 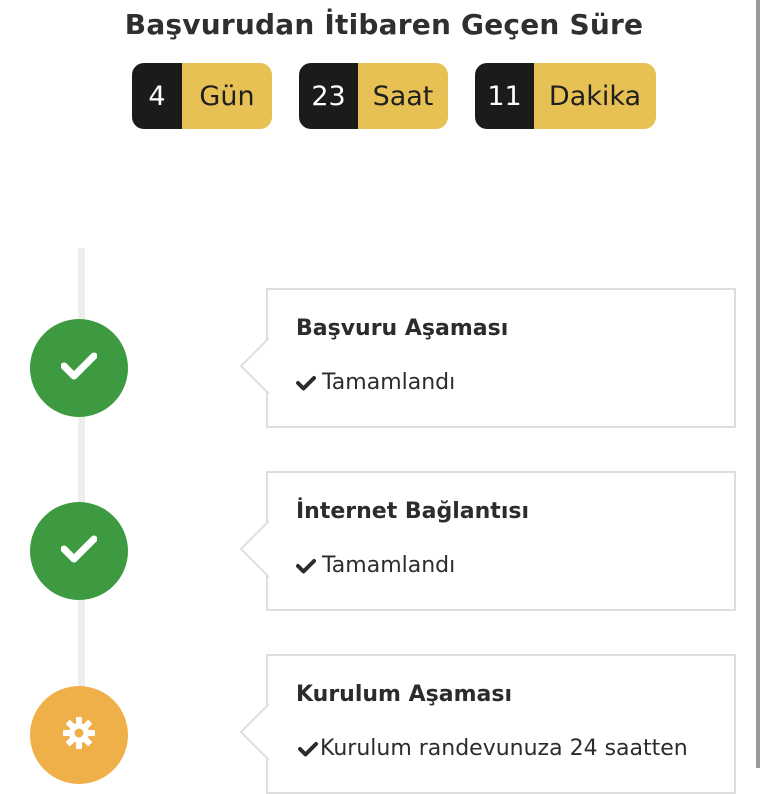 I want to click on timer-minutes: 11 Dakika, so click(x=565, y=96).